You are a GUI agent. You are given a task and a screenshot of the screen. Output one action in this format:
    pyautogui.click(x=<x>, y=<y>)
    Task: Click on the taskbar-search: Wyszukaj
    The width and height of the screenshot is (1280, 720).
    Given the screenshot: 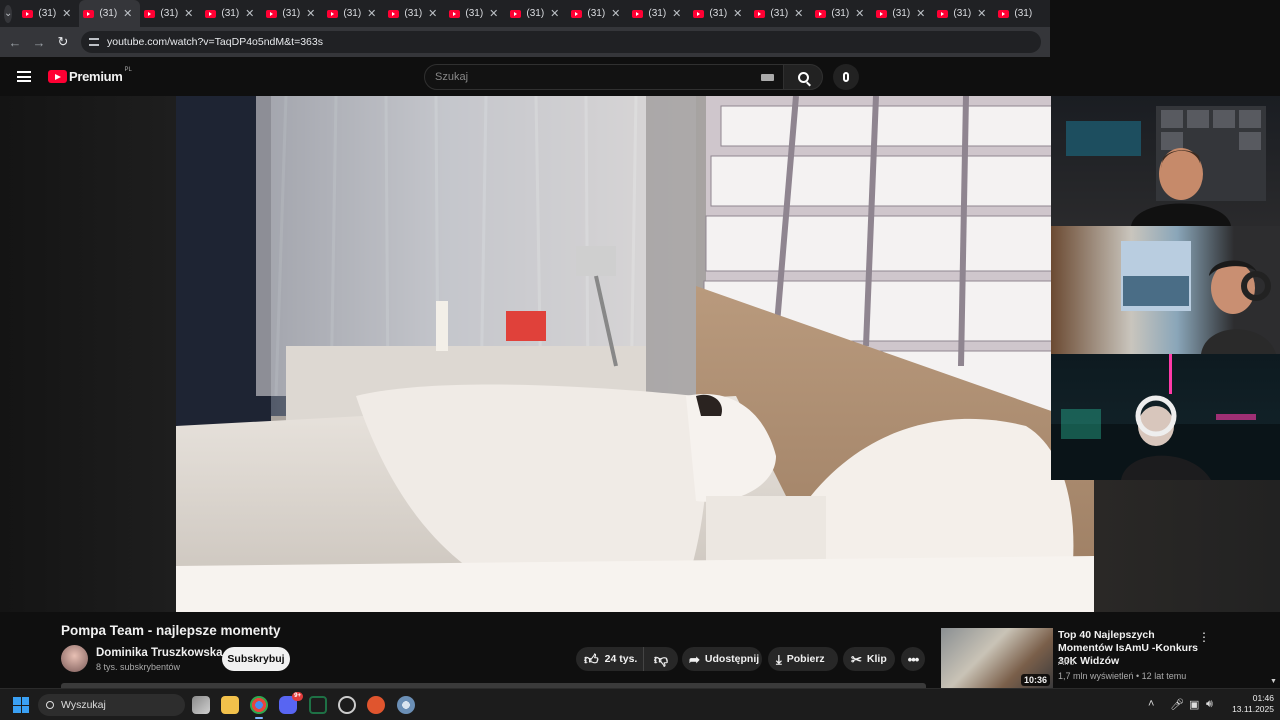 What is the action you would take?
    pyautogui.click(x=111, y=705)
    